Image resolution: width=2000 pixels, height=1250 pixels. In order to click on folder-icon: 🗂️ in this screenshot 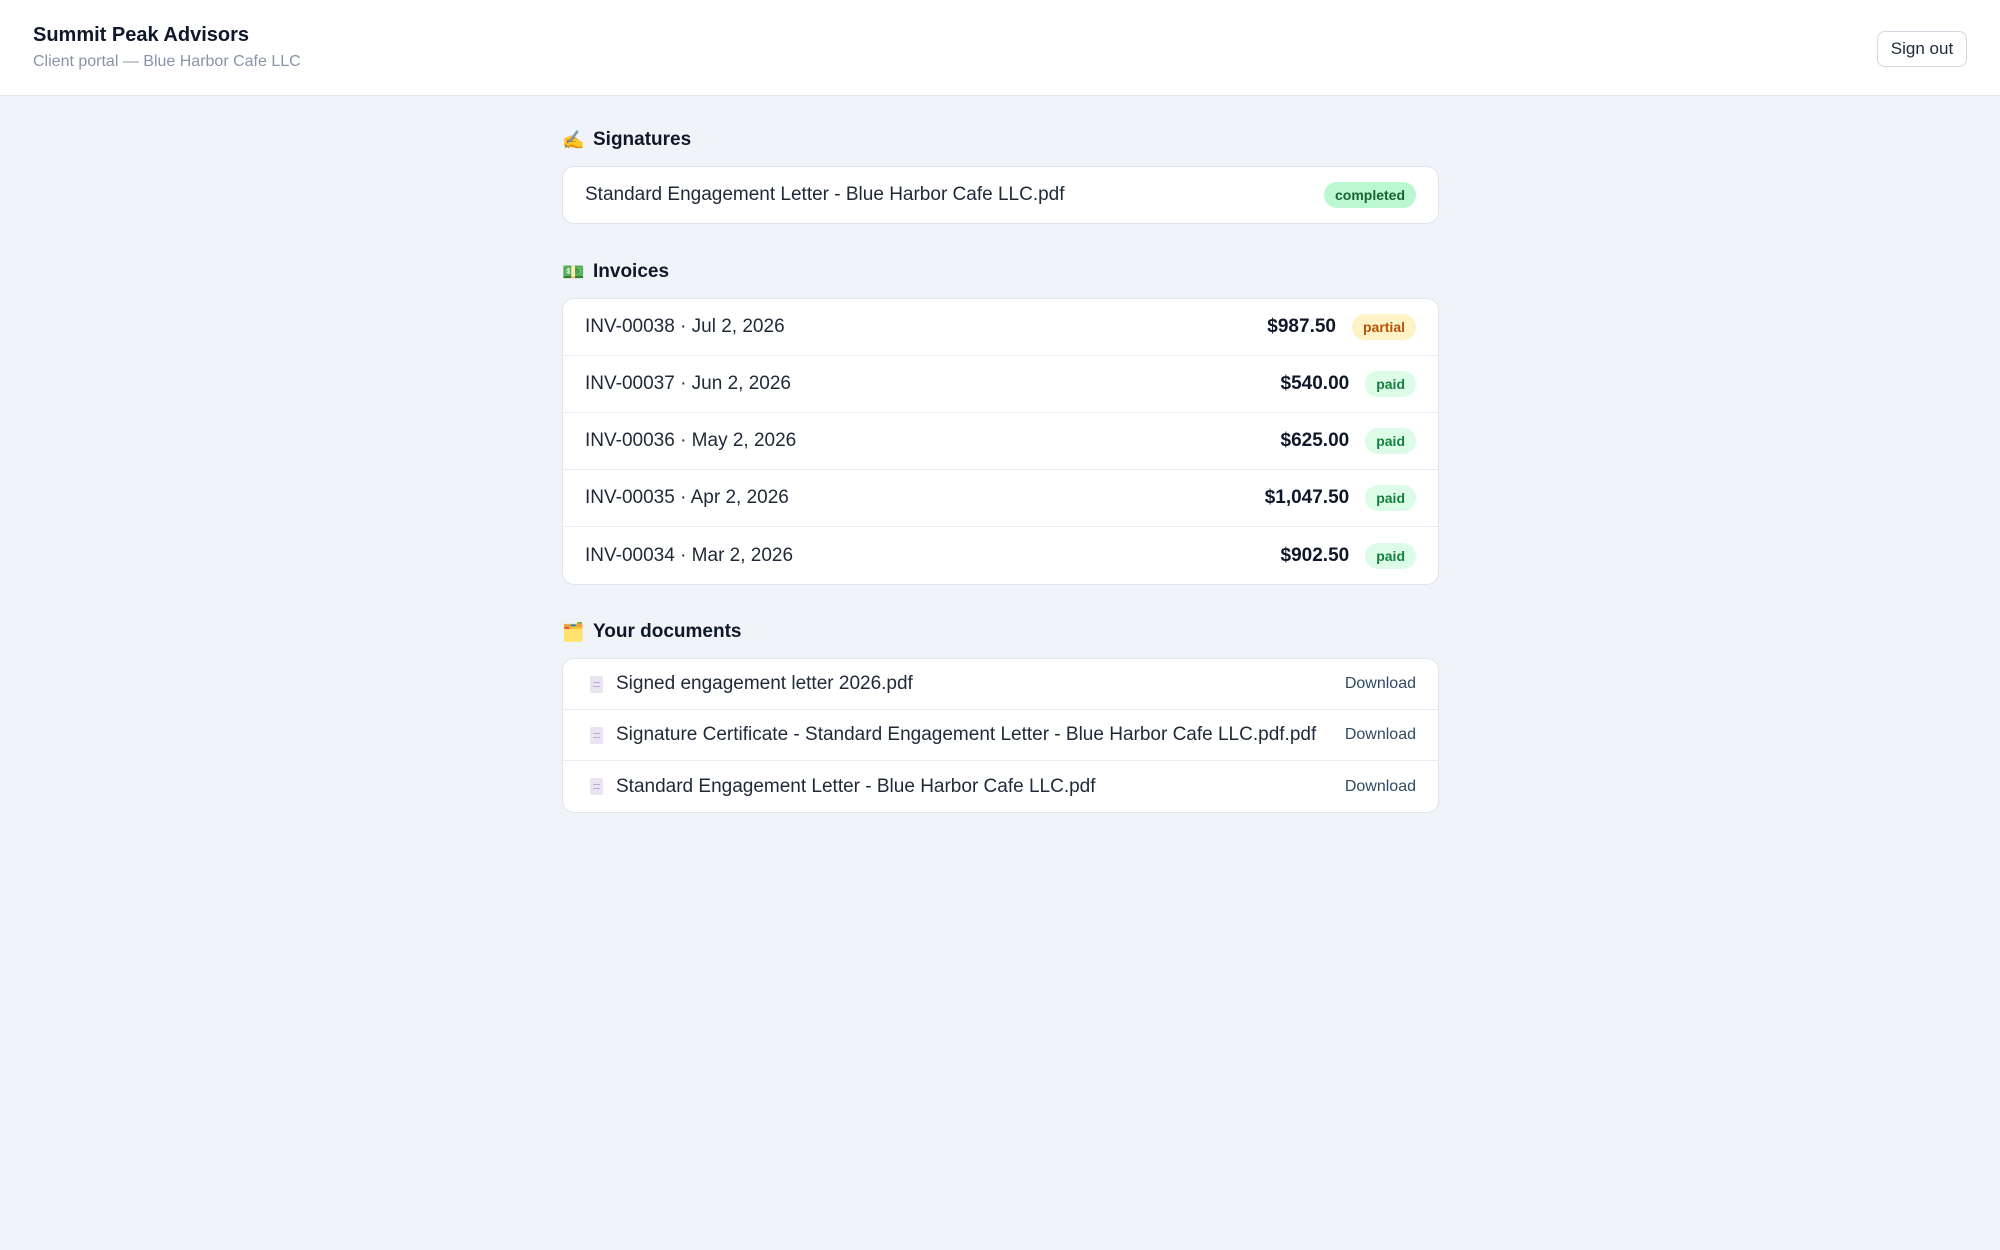, I will do `click(573, 631)`.